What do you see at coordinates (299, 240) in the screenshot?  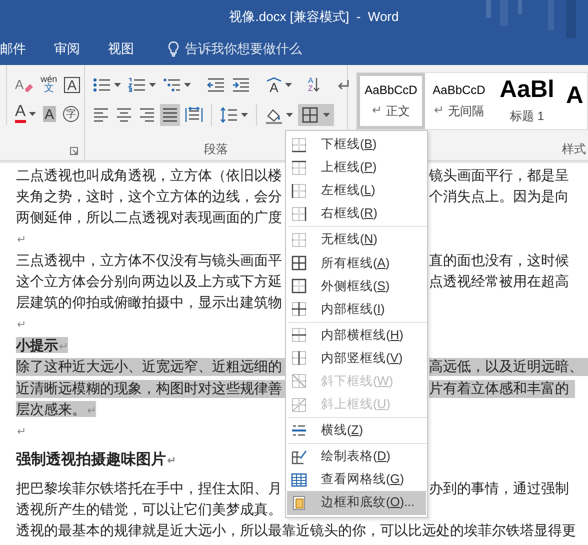 I see `no-border-icon` at bounding box center [299, 240].